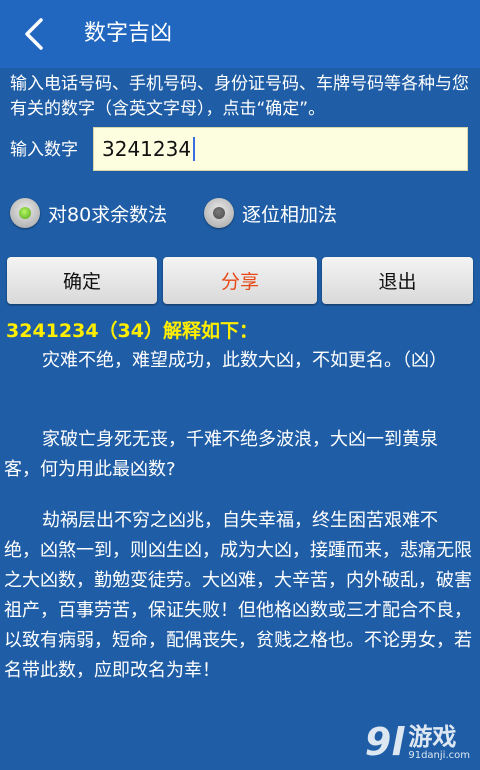 The width and height of the screenshot is (480, 770). Describe the element at coordinates (244, 360) in the screenshot. I see `result-paragraph-1: 灾难不绝，难望成功，此数大凶，不如更名。（凶）` at that location.